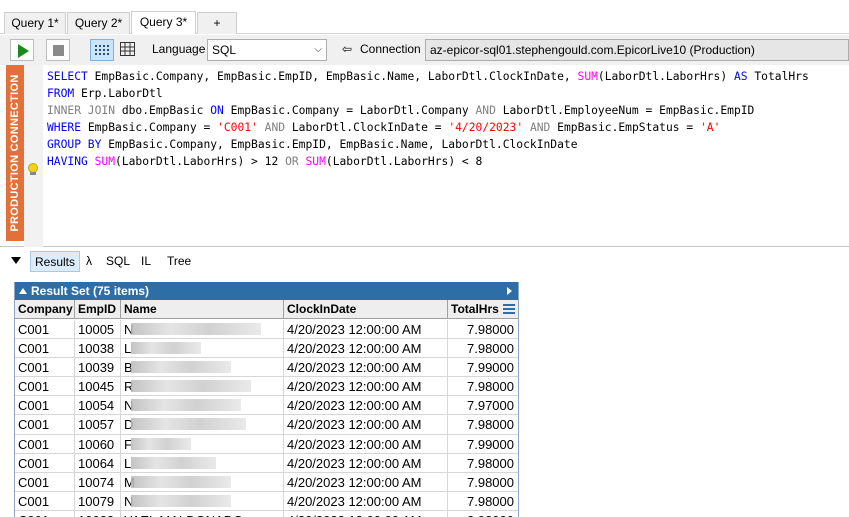 The height and width of the screenshot is (517, 849). What do you see at coordinates (509, 309) in the screenshot?
I see `column-menu-icon` at bounding box center [509, 309].